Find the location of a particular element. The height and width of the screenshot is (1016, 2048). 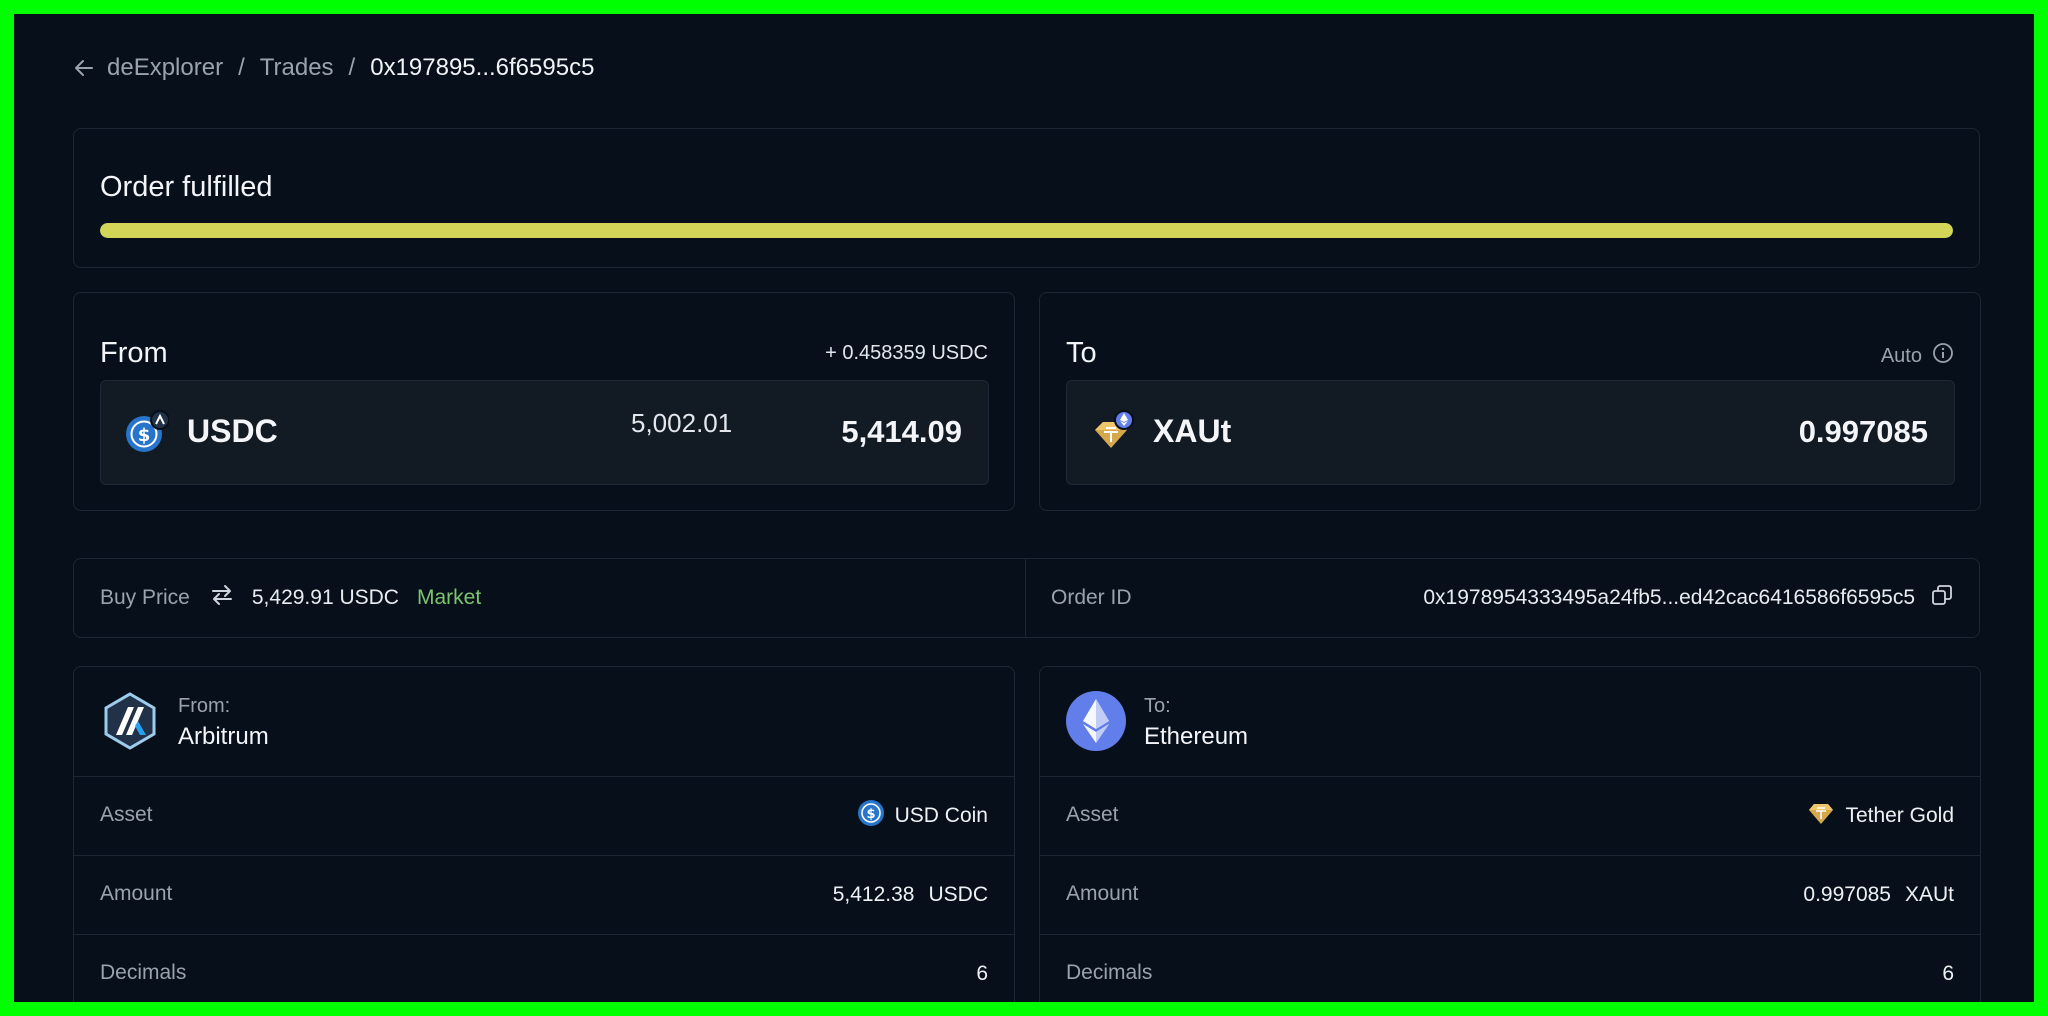

info-icon is located at coordinates (1943, 356).